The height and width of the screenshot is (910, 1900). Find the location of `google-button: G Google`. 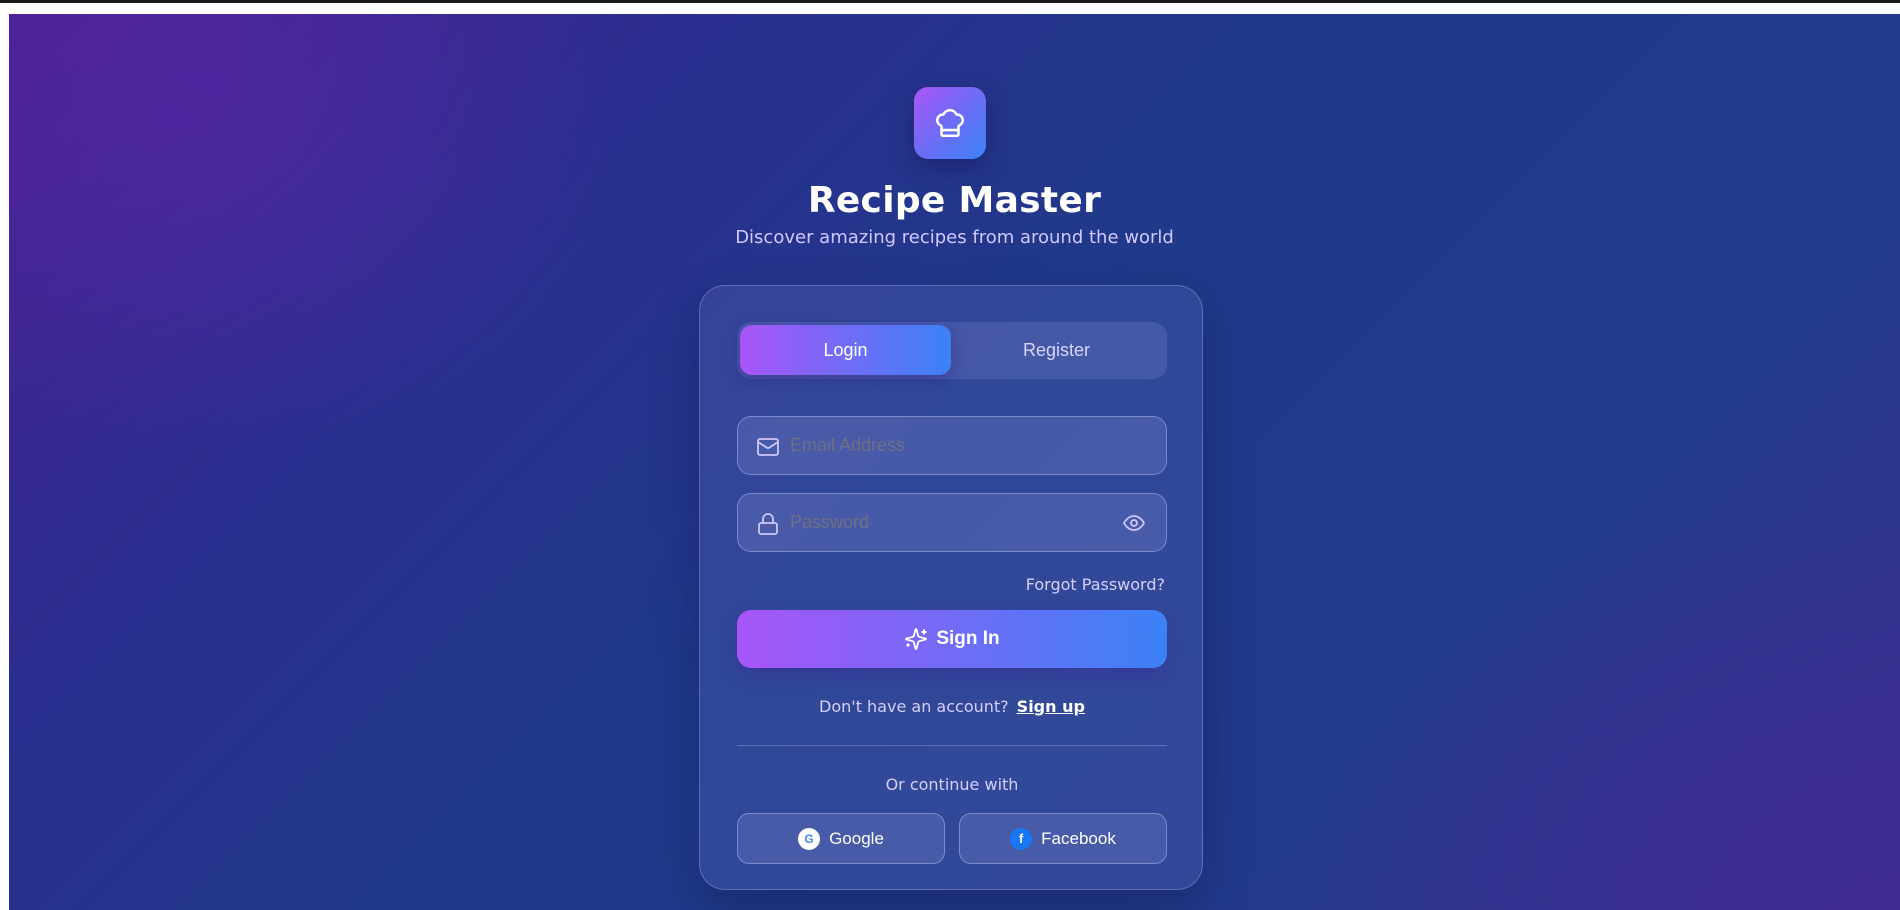

google-button: G Google is located at coordinates (841, 838).